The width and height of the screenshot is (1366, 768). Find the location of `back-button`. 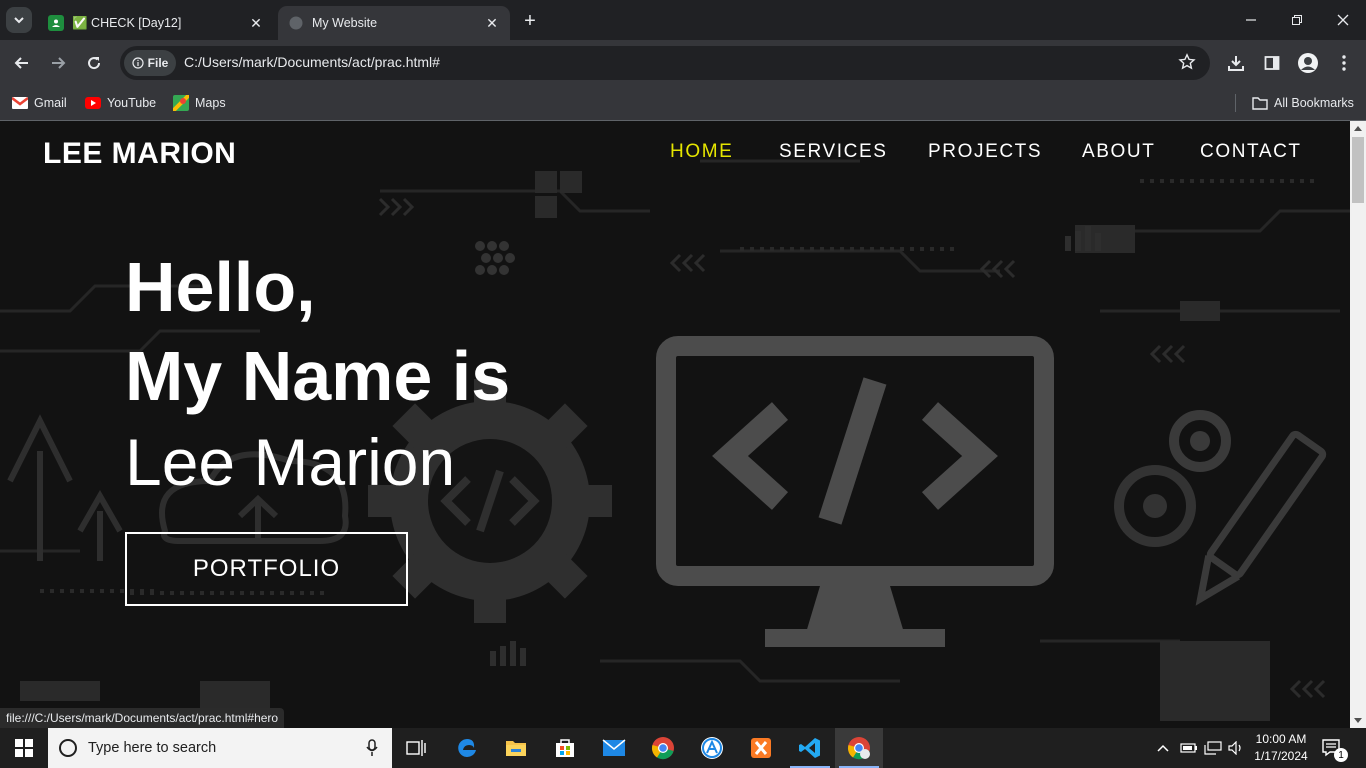

back-button is located at coordinates (22, 63).